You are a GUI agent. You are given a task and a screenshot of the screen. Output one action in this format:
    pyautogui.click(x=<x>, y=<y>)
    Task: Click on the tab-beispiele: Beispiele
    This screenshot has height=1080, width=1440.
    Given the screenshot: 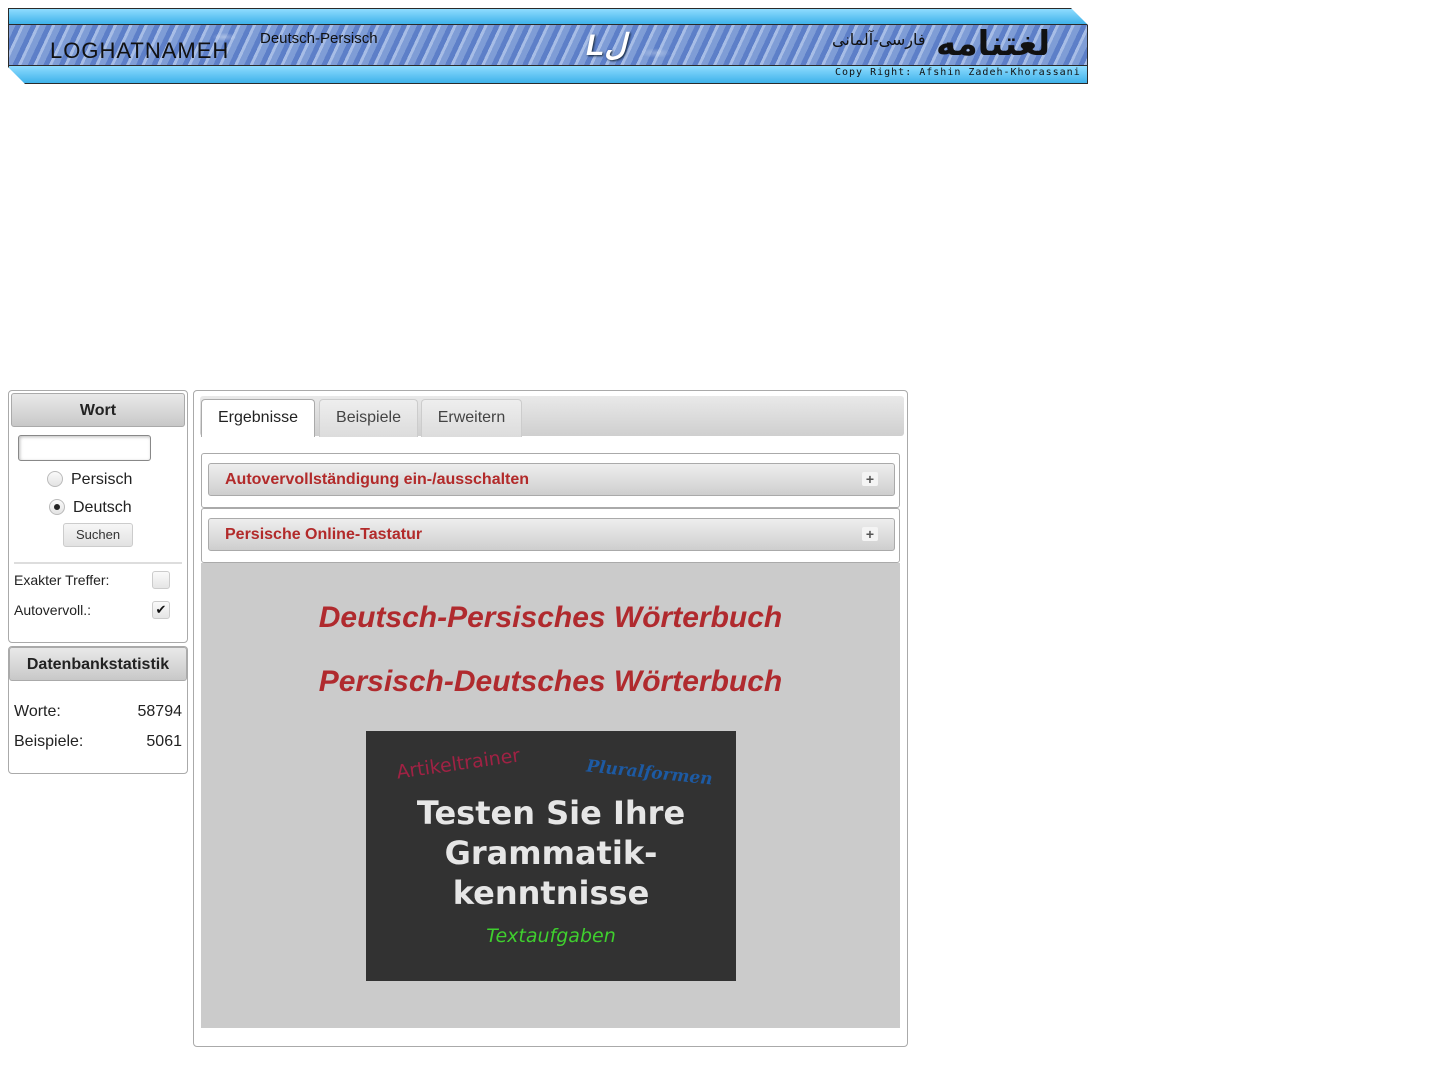 What is the action you would take?
    pyautogui.click(x=368, y=418)
    